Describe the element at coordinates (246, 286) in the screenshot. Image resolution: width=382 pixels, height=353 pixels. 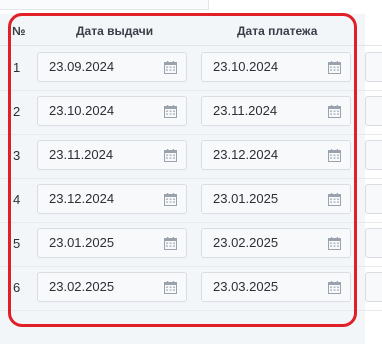
I see `payment-date-value: 23.03.2025` at that location.